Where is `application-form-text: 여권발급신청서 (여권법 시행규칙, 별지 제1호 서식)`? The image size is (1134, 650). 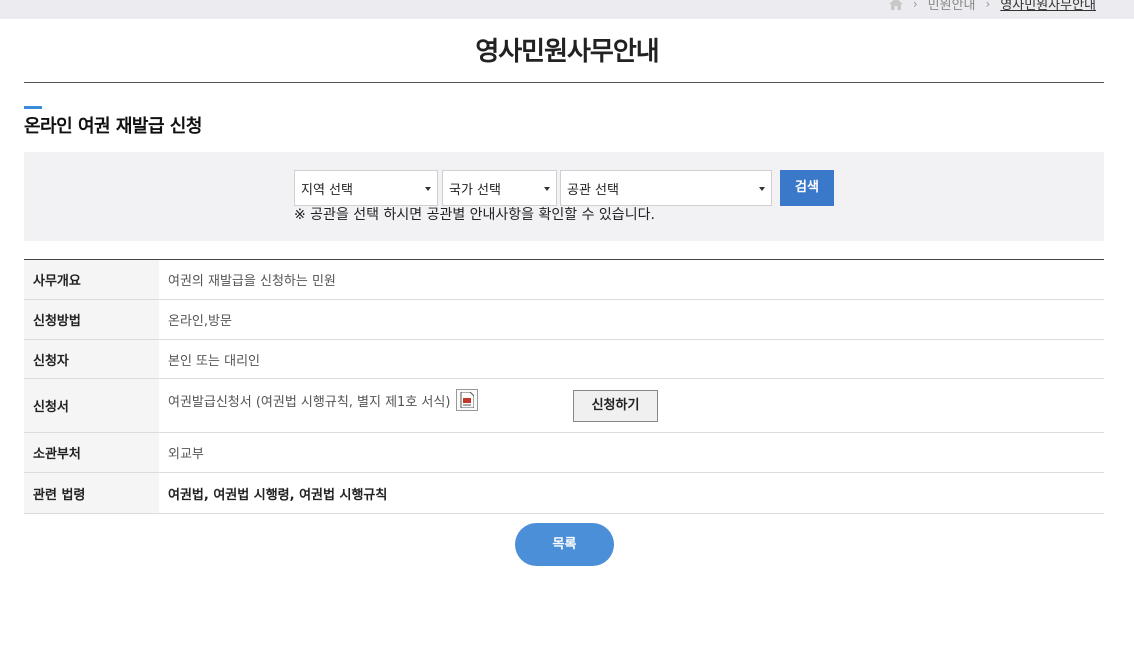 application-form-text: 여권발급신청서 (여권법 시행규칙, 별지 제1호 서식) is located at coordinates (309, 402).